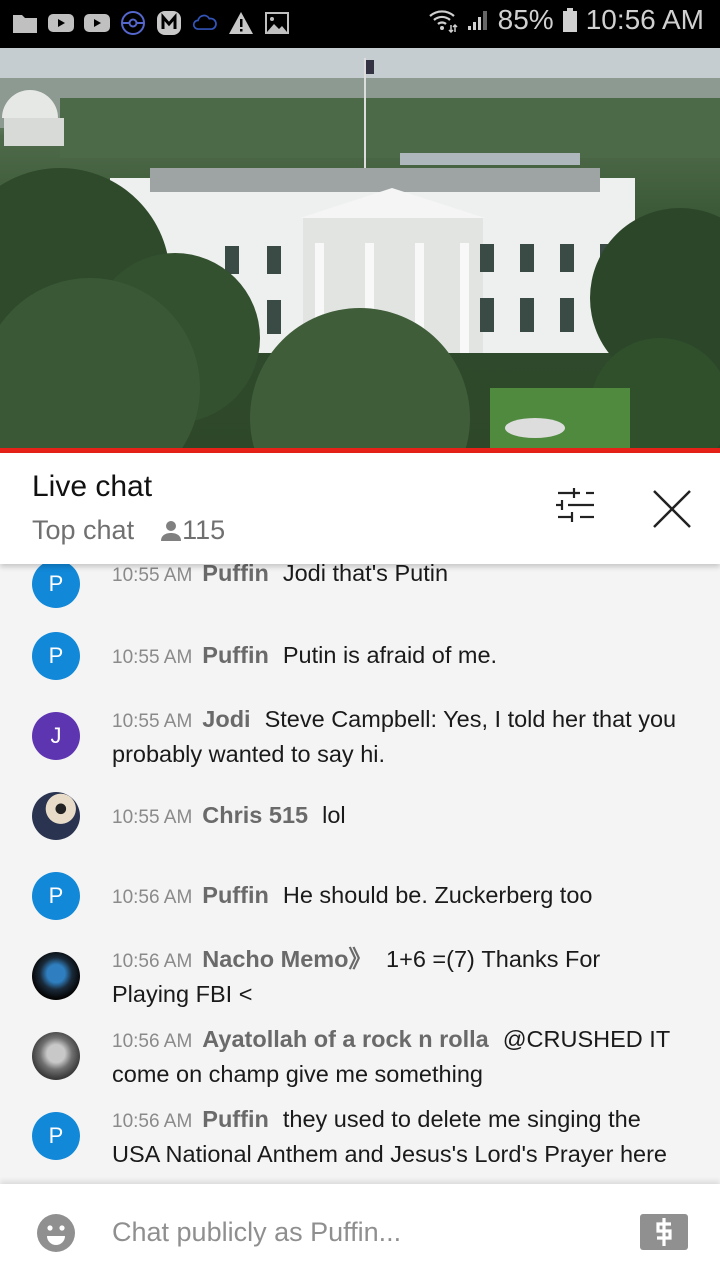 This screenshot has height=1280, width=720. I want to click on message-author: Chris 515, so click(255, 815).